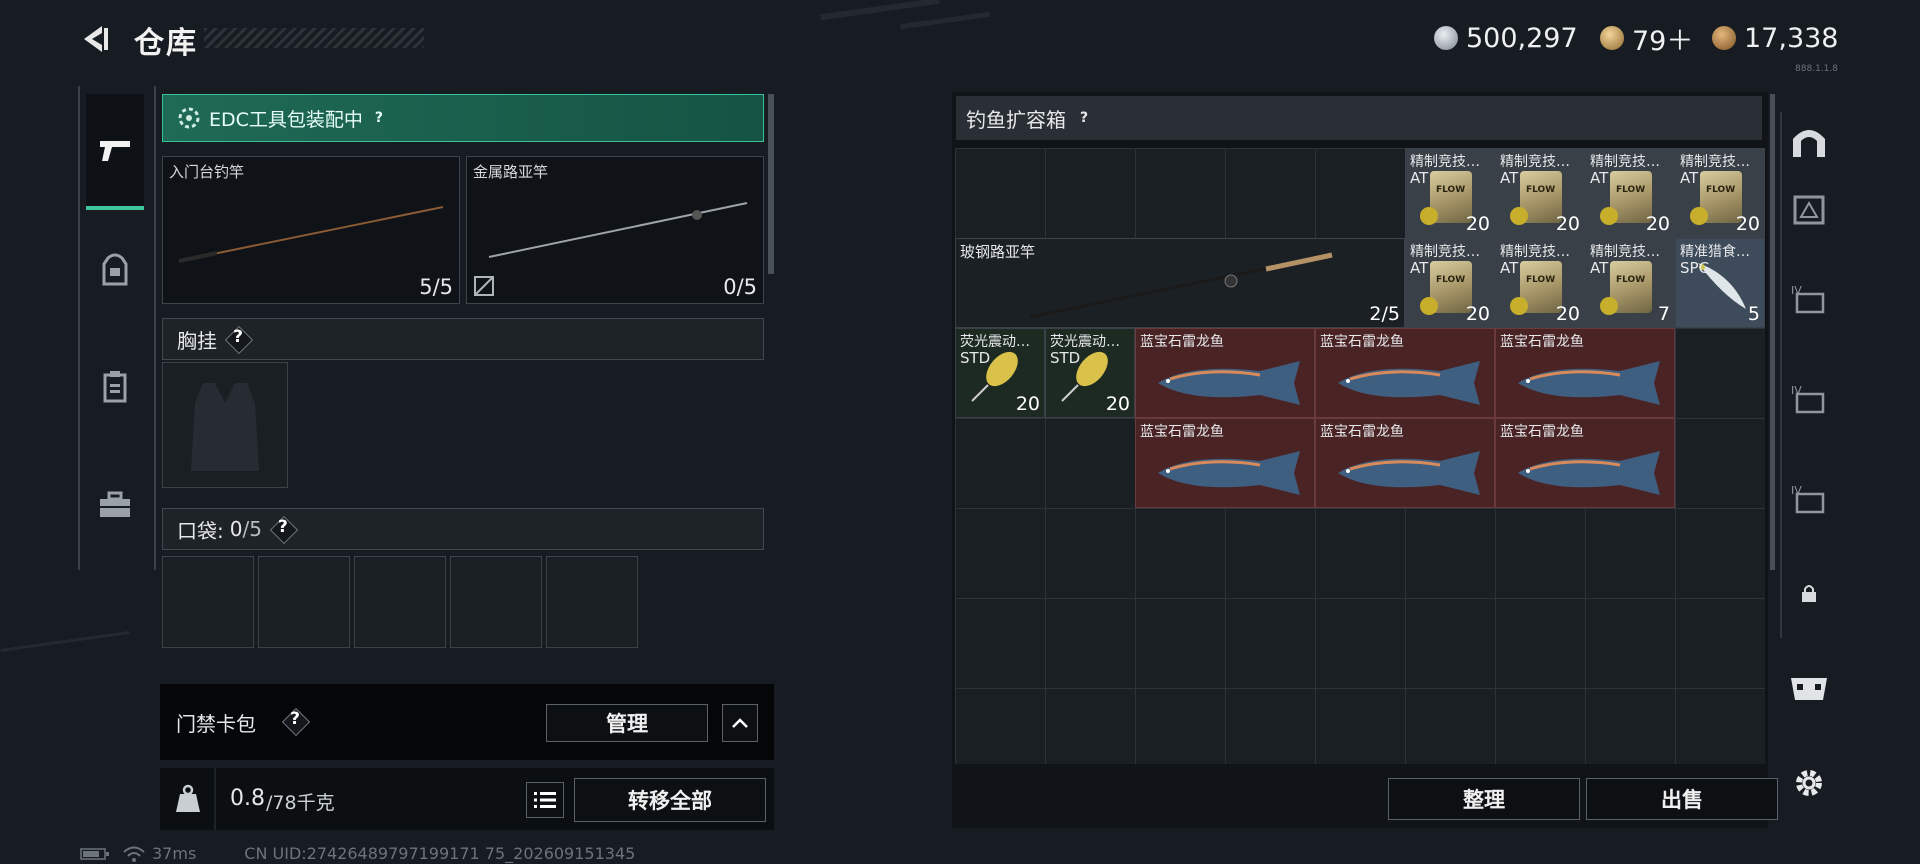  Describe the element at coordinates (627, 723) in the screenshot. I see `manage-button: 管理` at that location.